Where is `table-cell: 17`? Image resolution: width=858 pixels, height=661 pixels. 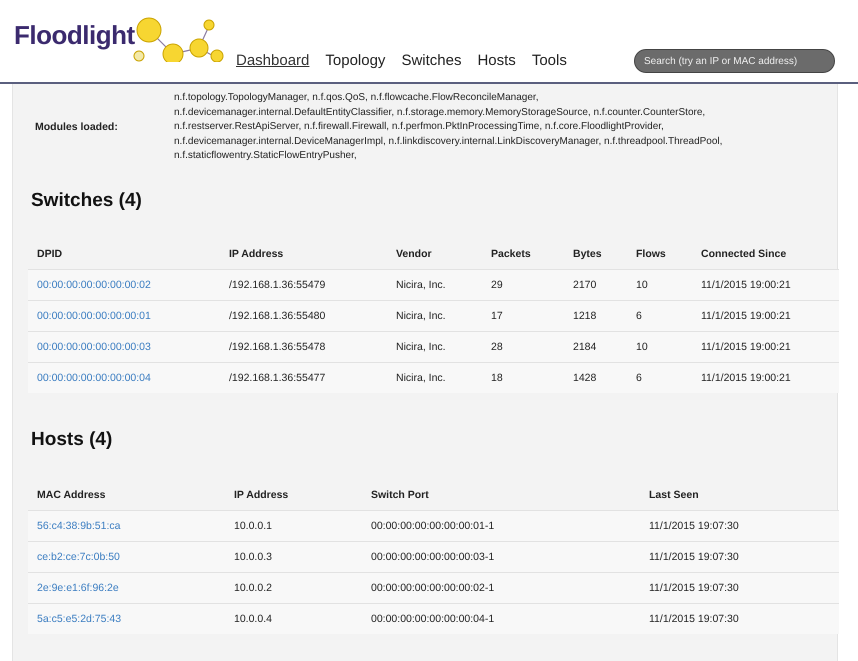 table-cell: 17 is located at coordinates (523, 315).